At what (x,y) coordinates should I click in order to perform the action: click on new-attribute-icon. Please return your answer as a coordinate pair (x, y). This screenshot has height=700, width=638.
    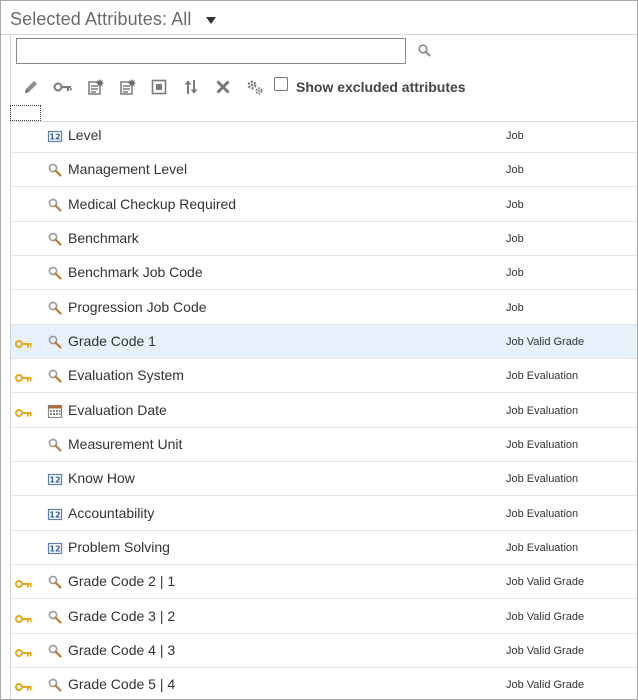
    Looking at the image, I should click on (95, 87).